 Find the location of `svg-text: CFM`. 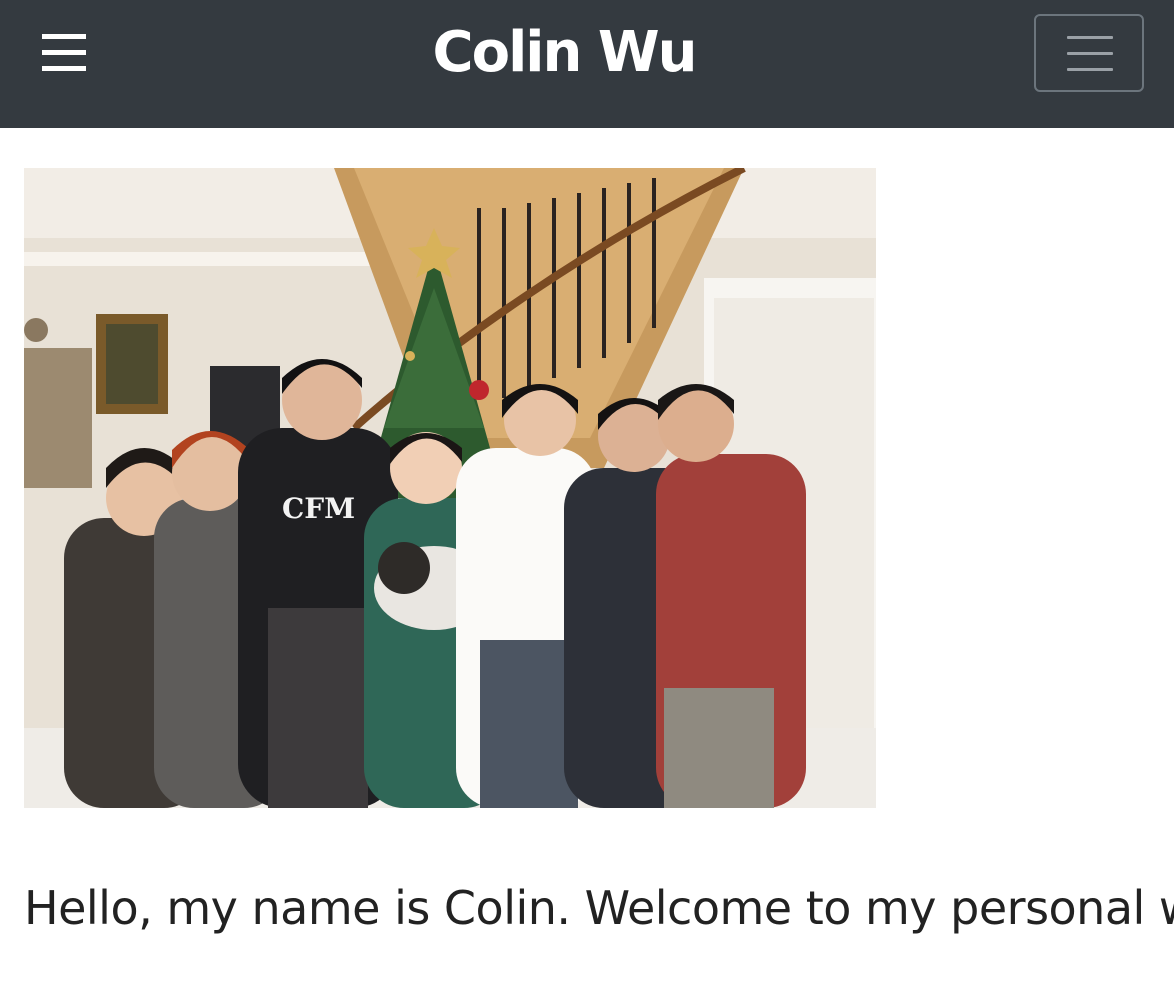

svg-text: CFM is located at coordinates (318, 508).